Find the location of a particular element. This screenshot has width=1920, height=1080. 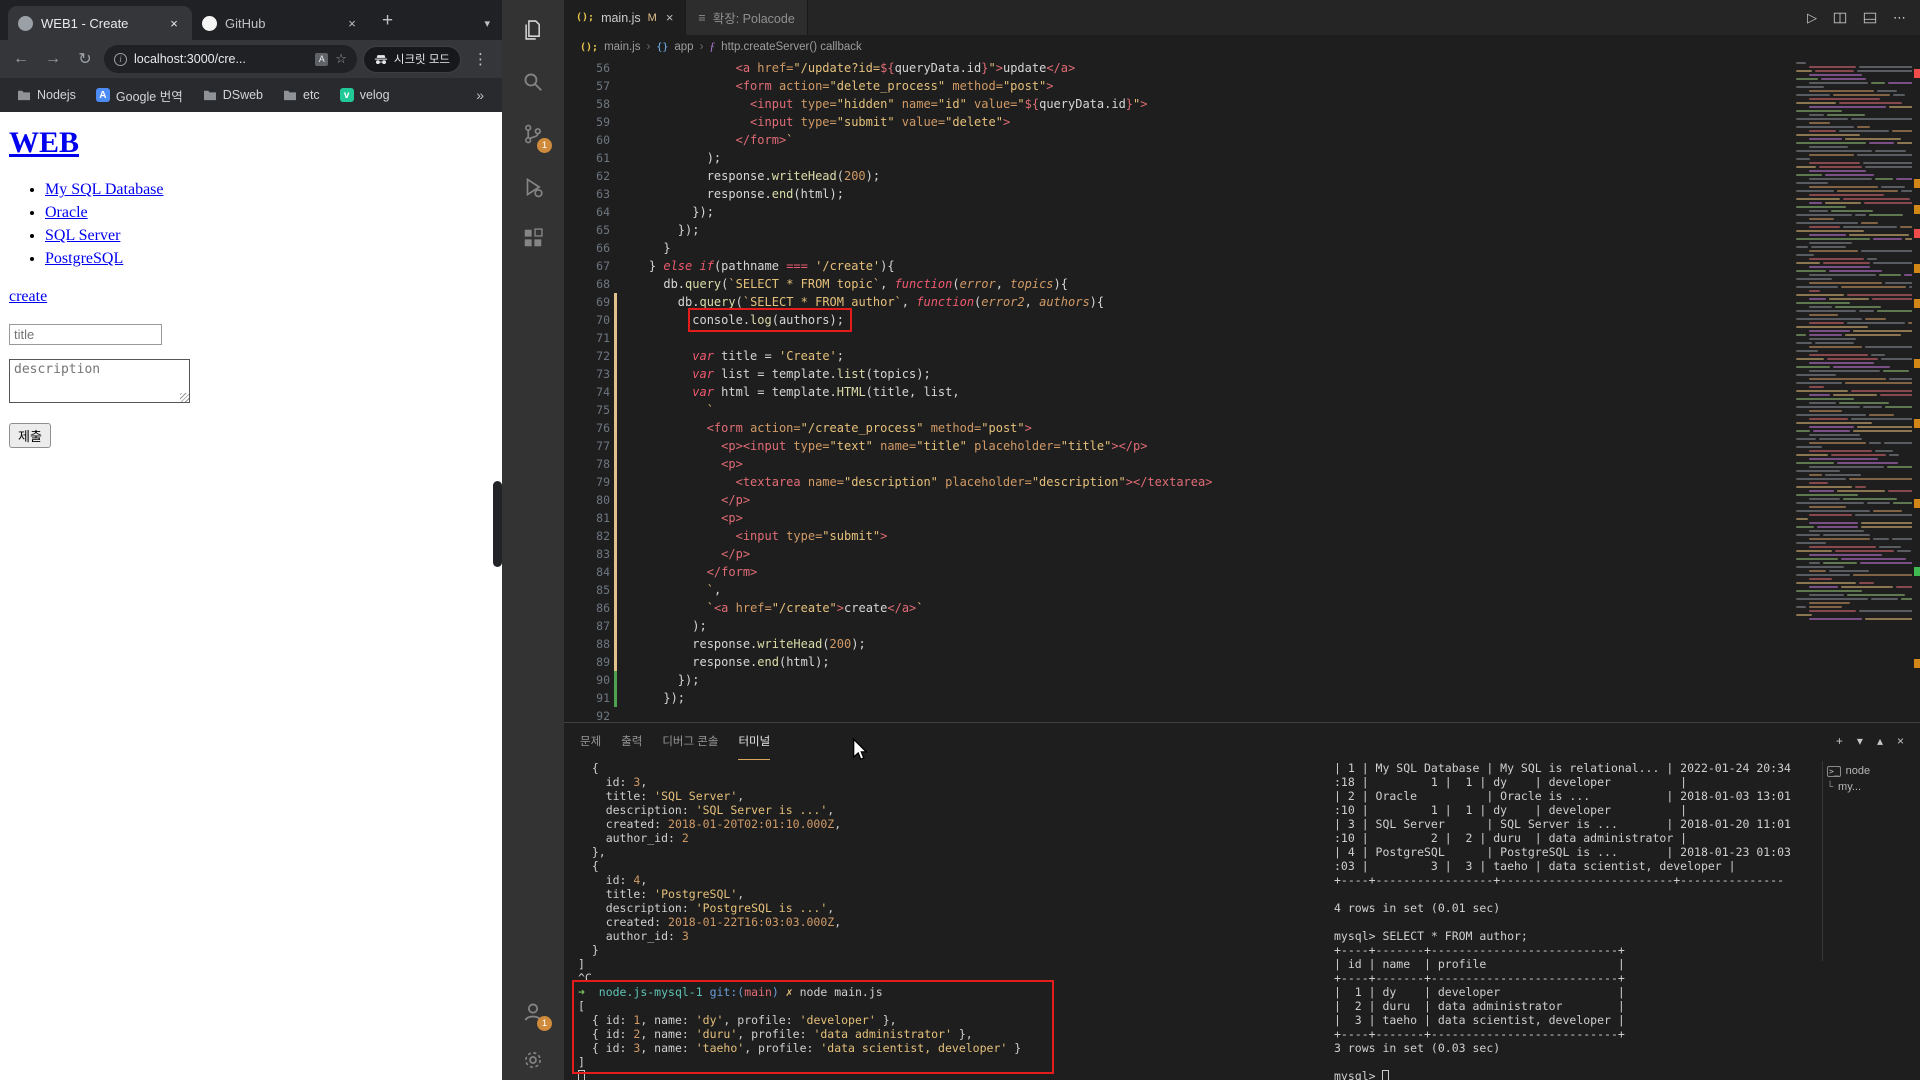

panel-tab-output: 출력 is located at coordinates (631, 741).